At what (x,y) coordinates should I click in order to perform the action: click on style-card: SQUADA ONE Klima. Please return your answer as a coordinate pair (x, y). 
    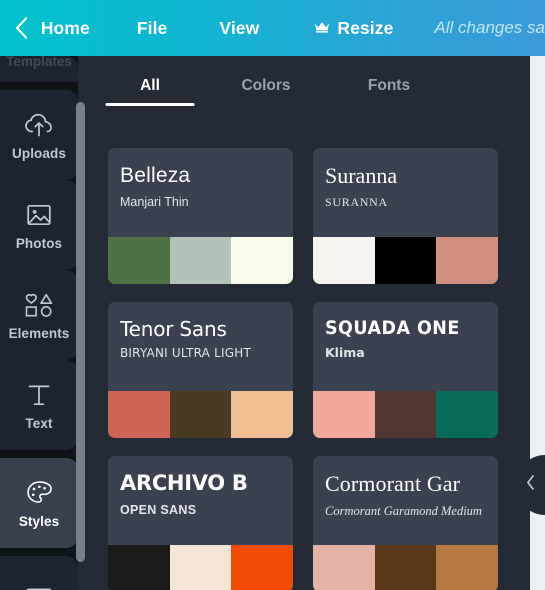
    Looking at the image, I should click on (405, 370).